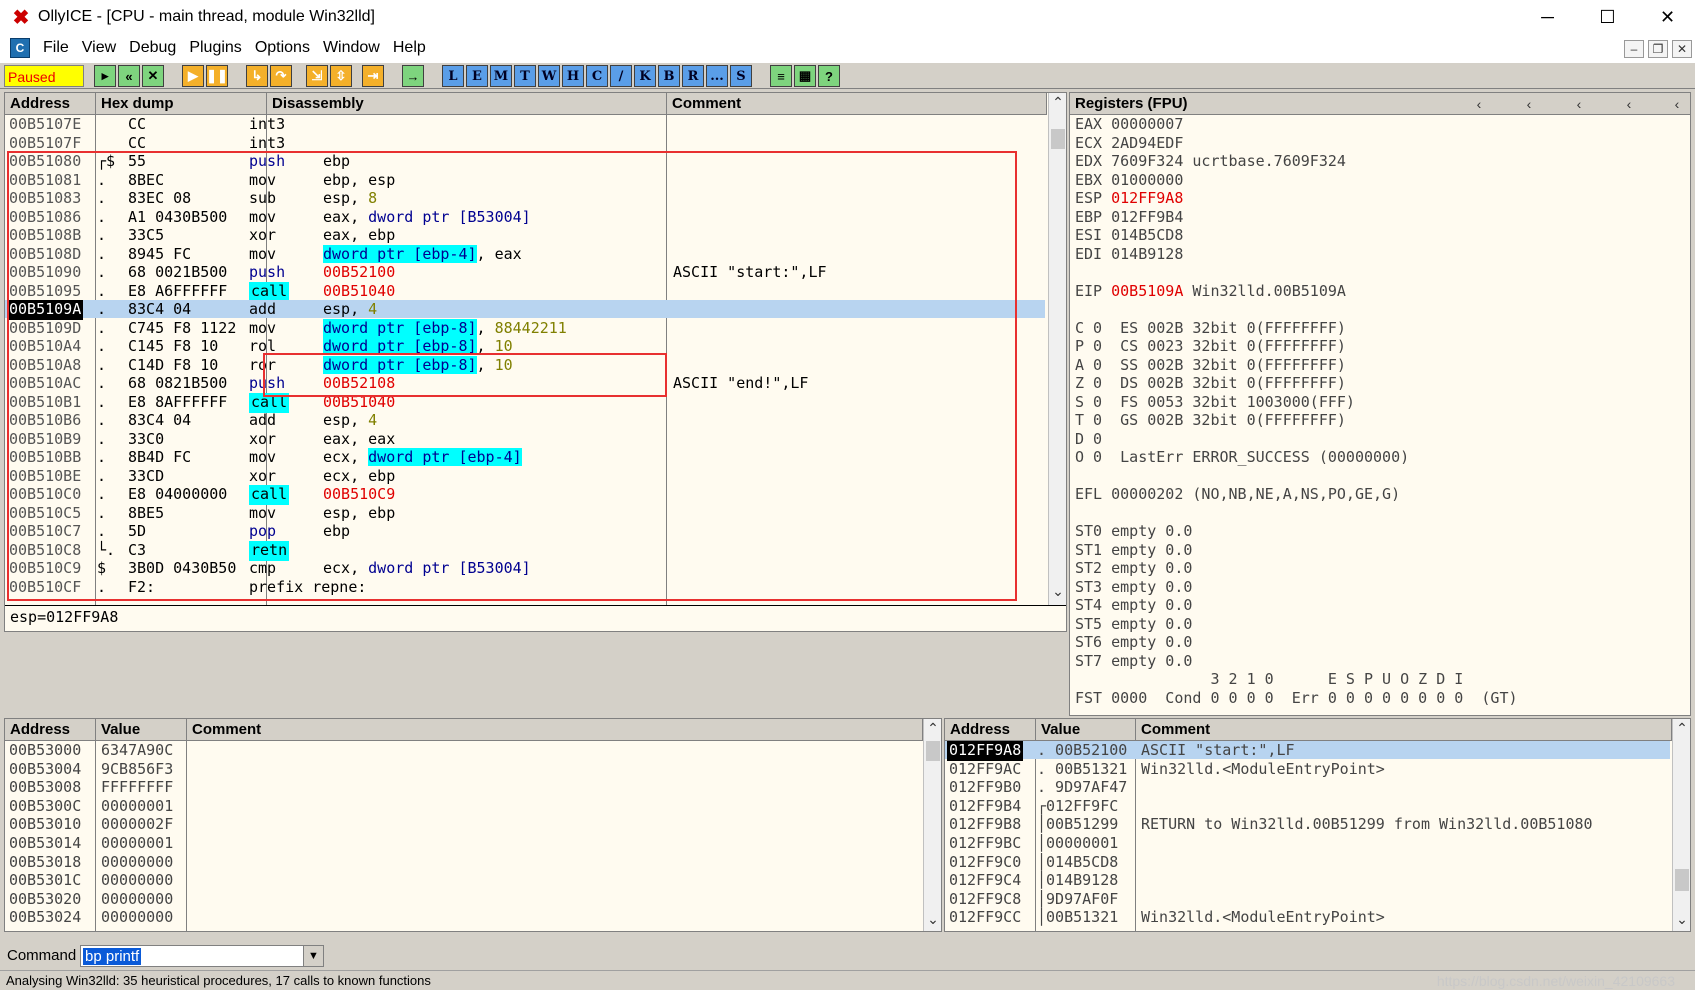  Describe the element at coordinates (313, 956) in the screenshot. I see `chevron-down-icon: ▼` at that location.